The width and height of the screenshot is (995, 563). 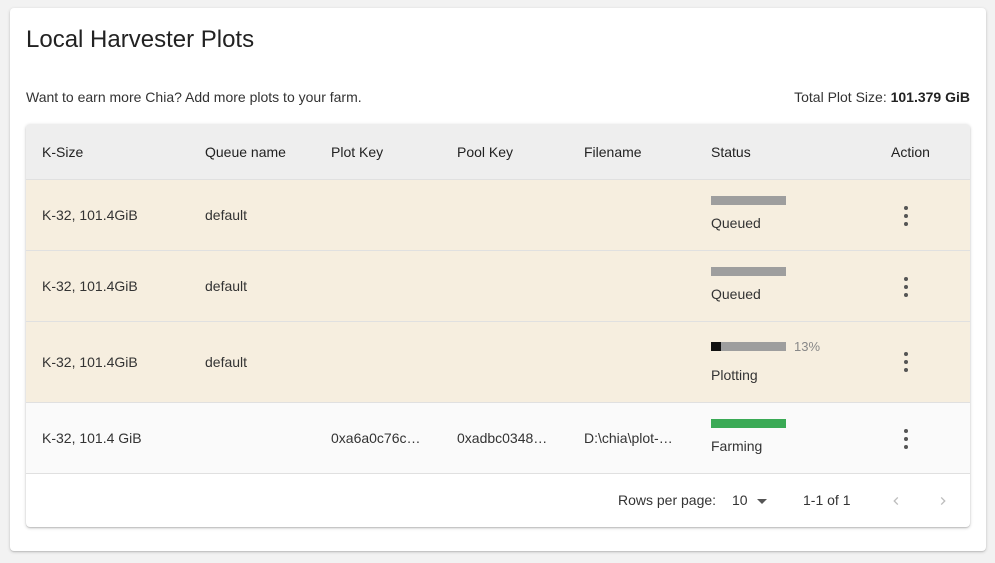 What do you see at coordinates (791, 362) in the screenshot?
I see `cell-status: 13% Plotting` at bounding box center [791, 362].